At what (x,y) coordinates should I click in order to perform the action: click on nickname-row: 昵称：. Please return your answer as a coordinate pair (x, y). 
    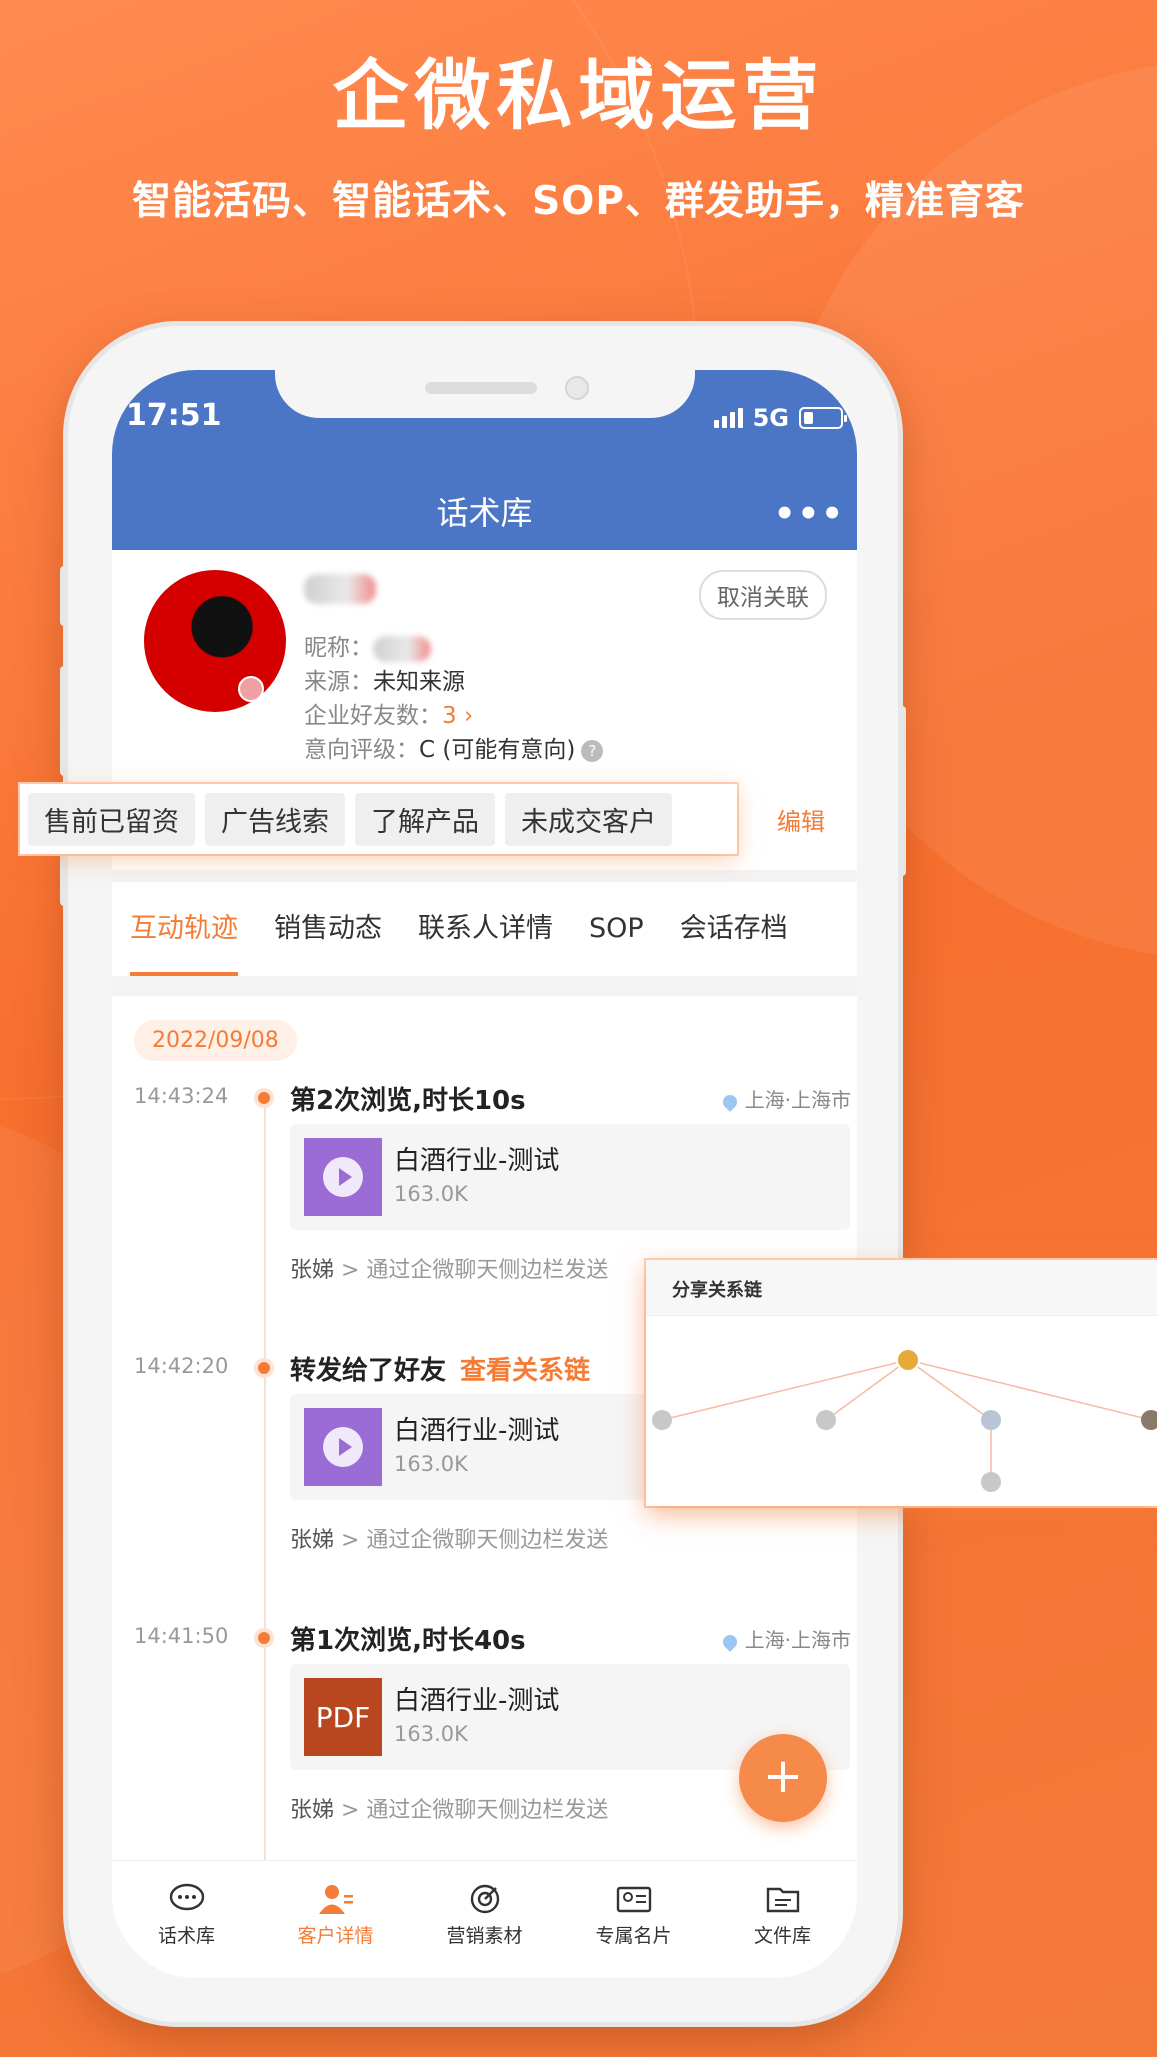
    Looking at the image, I should click on (367, 645).